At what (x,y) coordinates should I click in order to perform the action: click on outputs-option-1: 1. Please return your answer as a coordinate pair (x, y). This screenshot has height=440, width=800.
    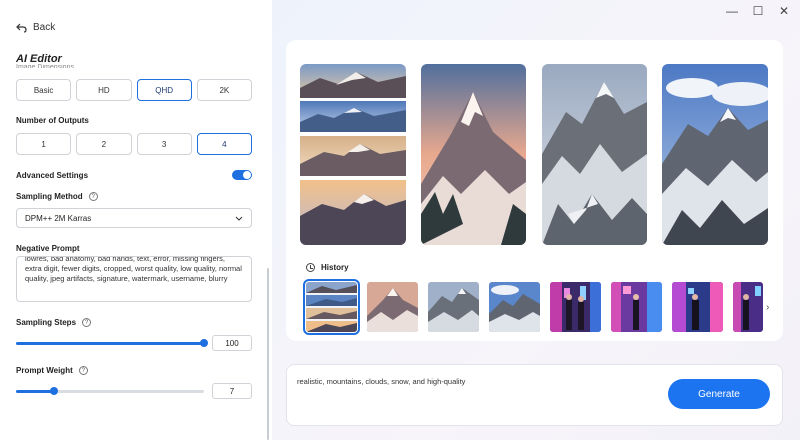
    Looking at the image, I should click on (44, 144).